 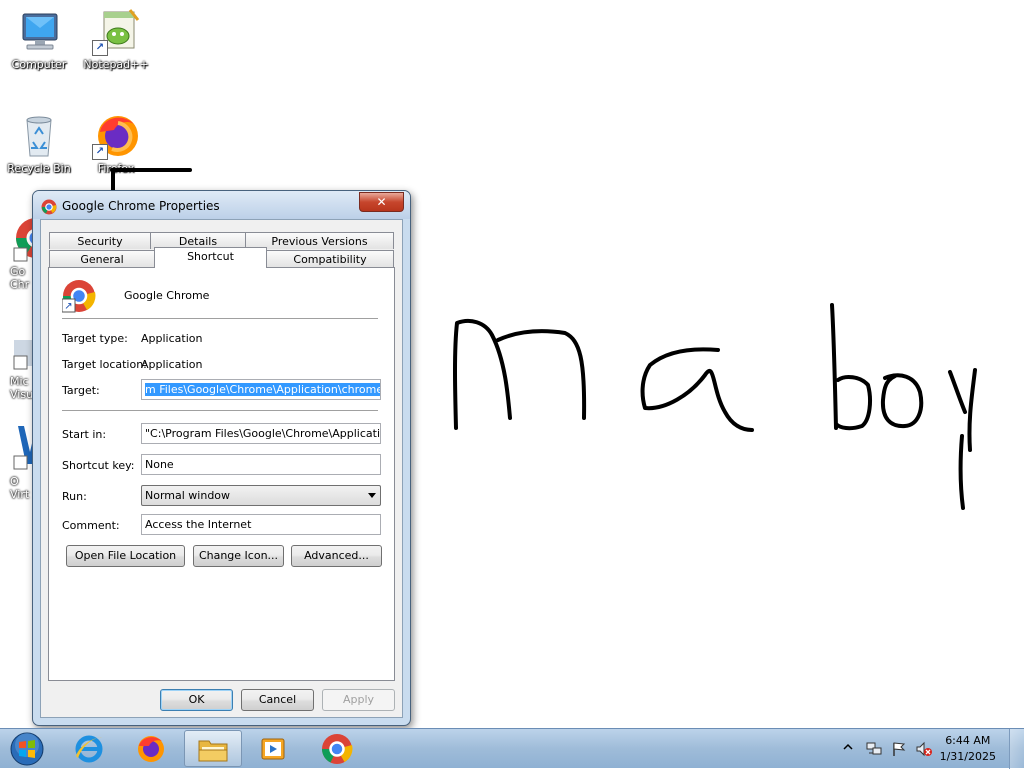 I want to click on dialog-titlebar: Google Chrome Properties ✕, so click(x=221, y=205).